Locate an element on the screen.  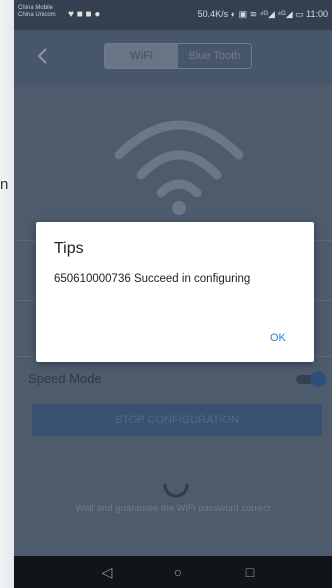
ok-button: OK is located at coordinates (278, 338).